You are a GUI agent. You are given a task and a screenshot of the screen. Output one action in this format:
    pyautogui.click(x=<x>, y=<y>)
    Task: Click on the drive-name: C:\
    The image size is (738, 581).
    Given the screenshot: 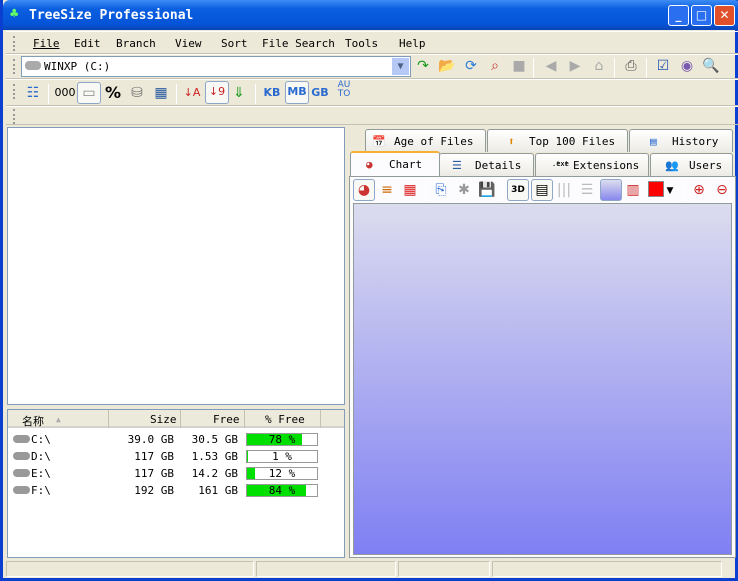 What is the action you would take?
    pyautogui.click(x=41, y=439)
    